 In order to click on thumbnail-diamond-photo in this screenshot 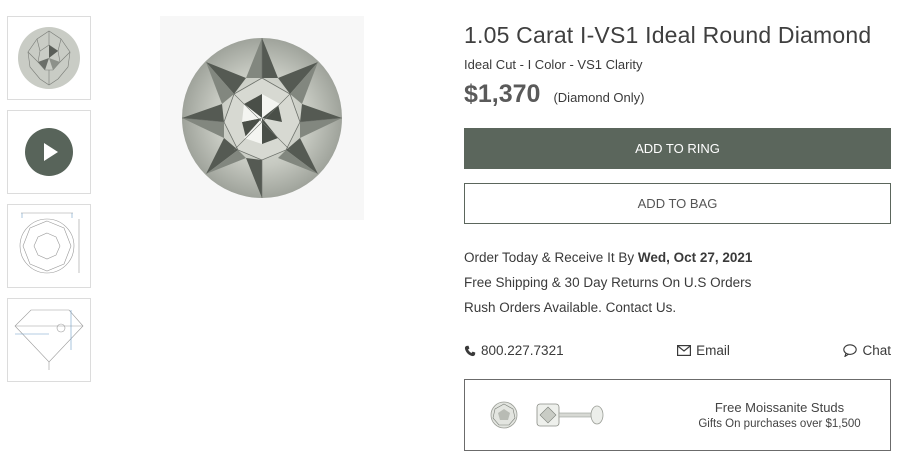, I will do `click(49, 58)`.